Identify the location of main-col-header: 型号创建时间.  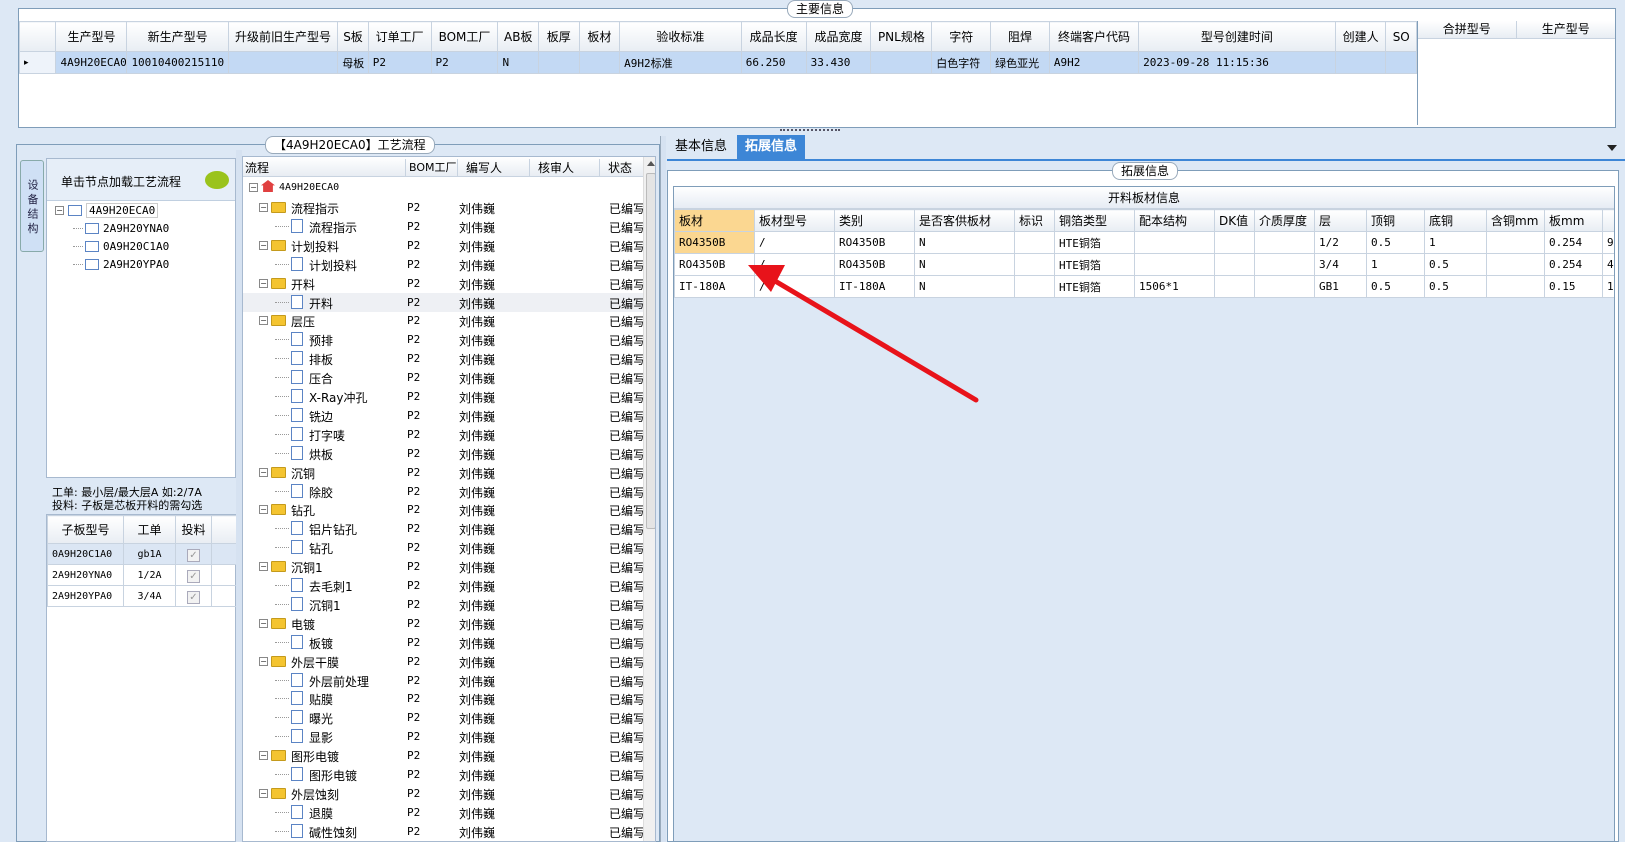
(1237, 36).